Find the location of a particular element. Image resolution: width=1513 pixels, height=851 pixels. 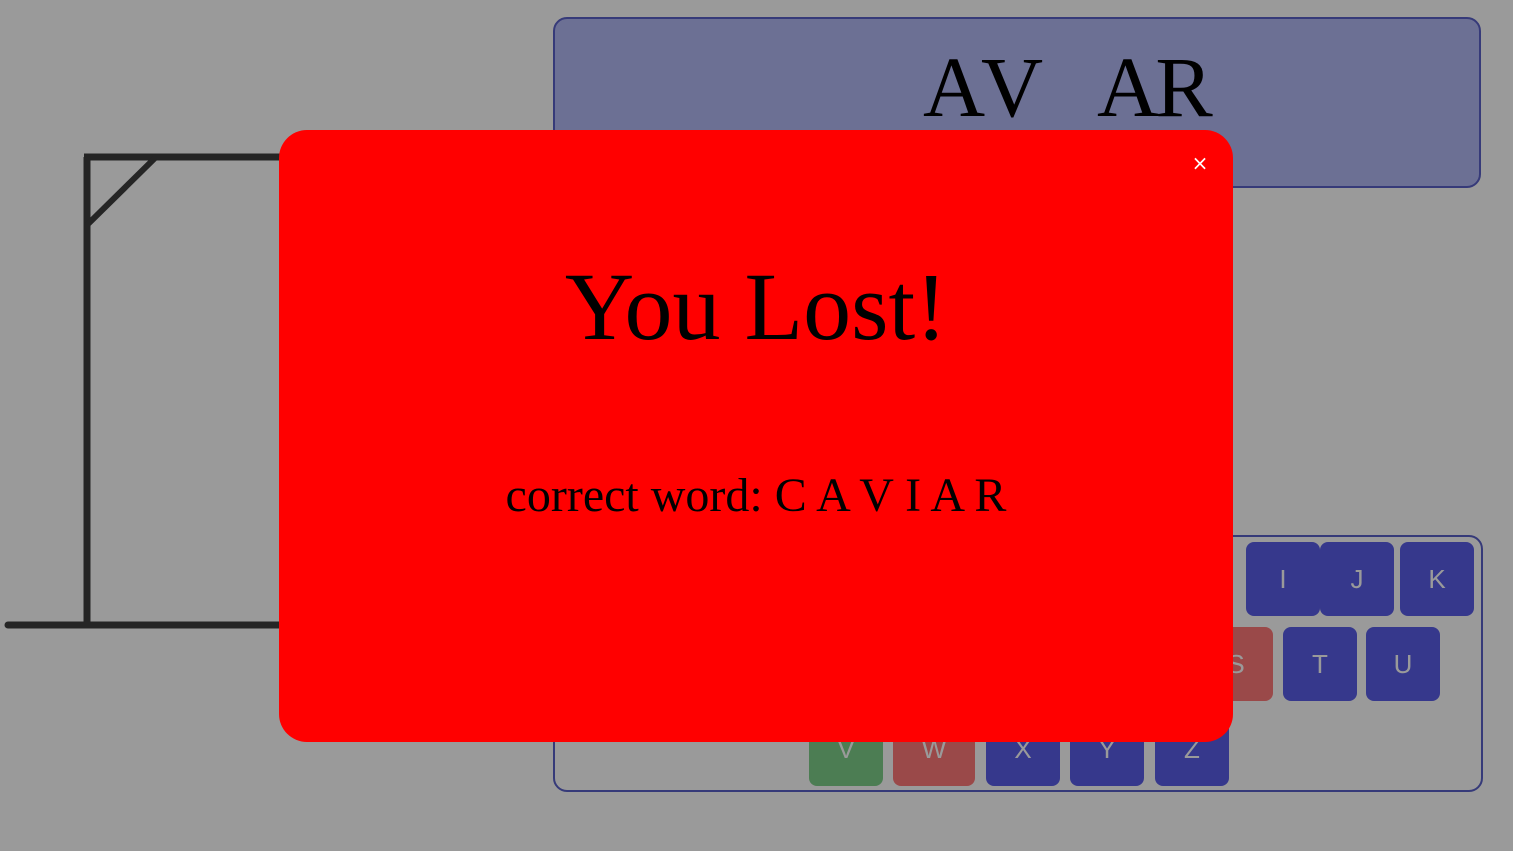

correct-word-message: correct word: C A V I A R is located at coordinates (756, 496).